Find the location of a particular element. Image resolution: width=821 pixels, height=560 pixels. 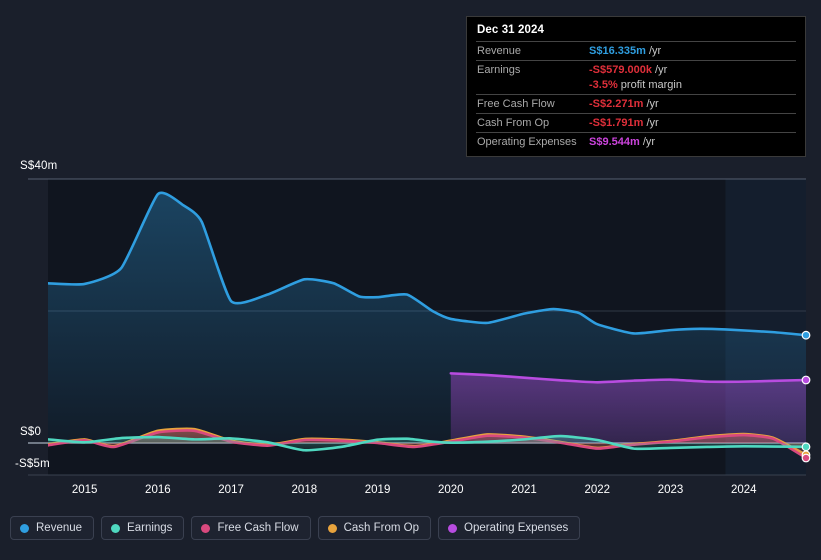

tooltip-row-value-wrap: -S$1.791m /yr is located at coordinates (624, 123).